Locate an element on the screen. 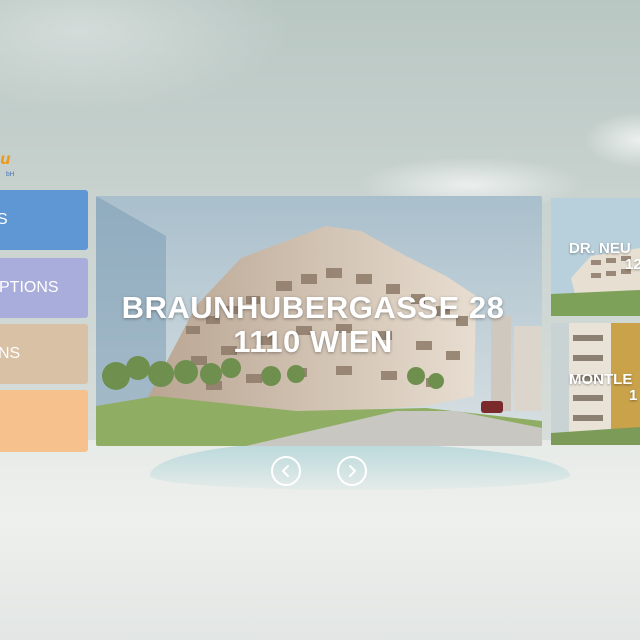  project-title: MONTLE is located at coordinates (601, 379).